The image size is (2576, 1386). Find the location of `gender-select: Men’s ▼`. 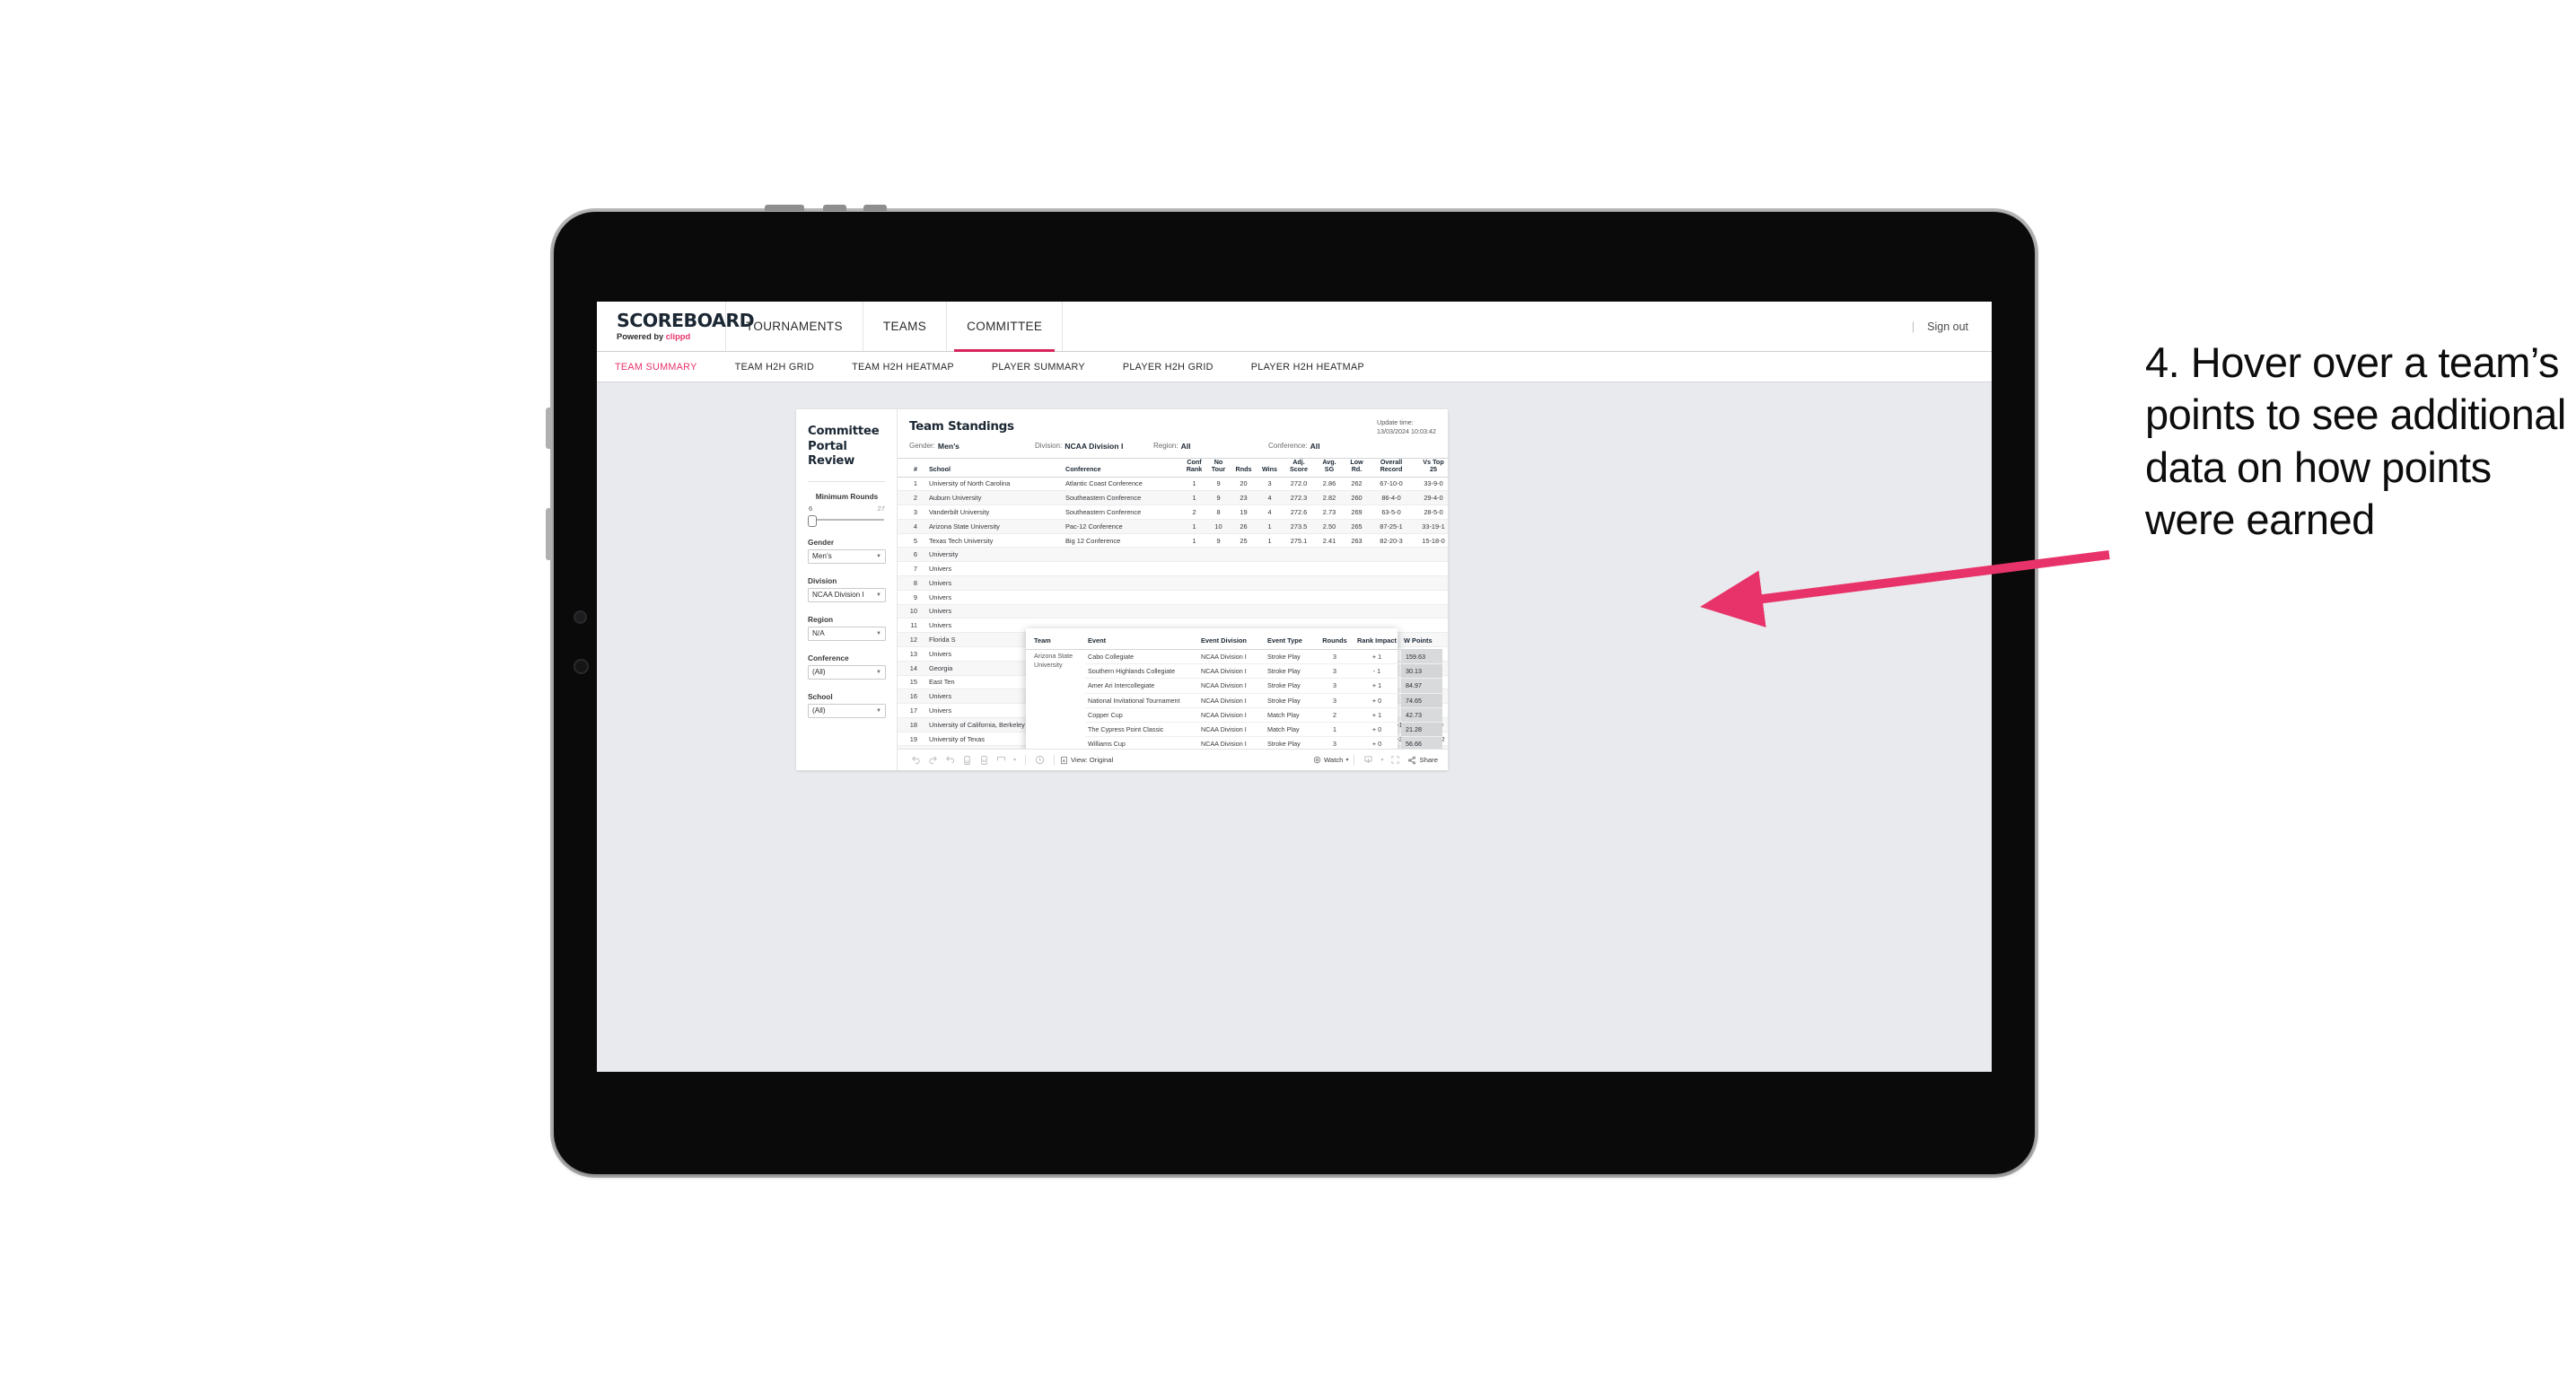

gender-select: Men’s ▼ is located at coordinates (847, 556).